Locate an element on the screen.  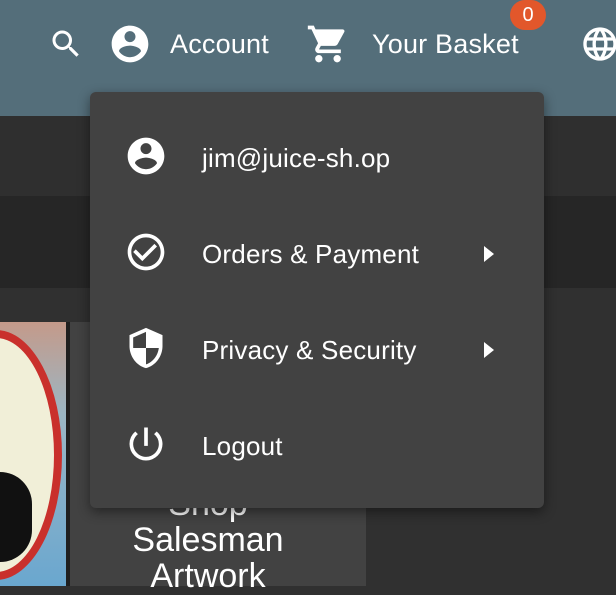
check-circle-icon is located at coordinates (146, 252).